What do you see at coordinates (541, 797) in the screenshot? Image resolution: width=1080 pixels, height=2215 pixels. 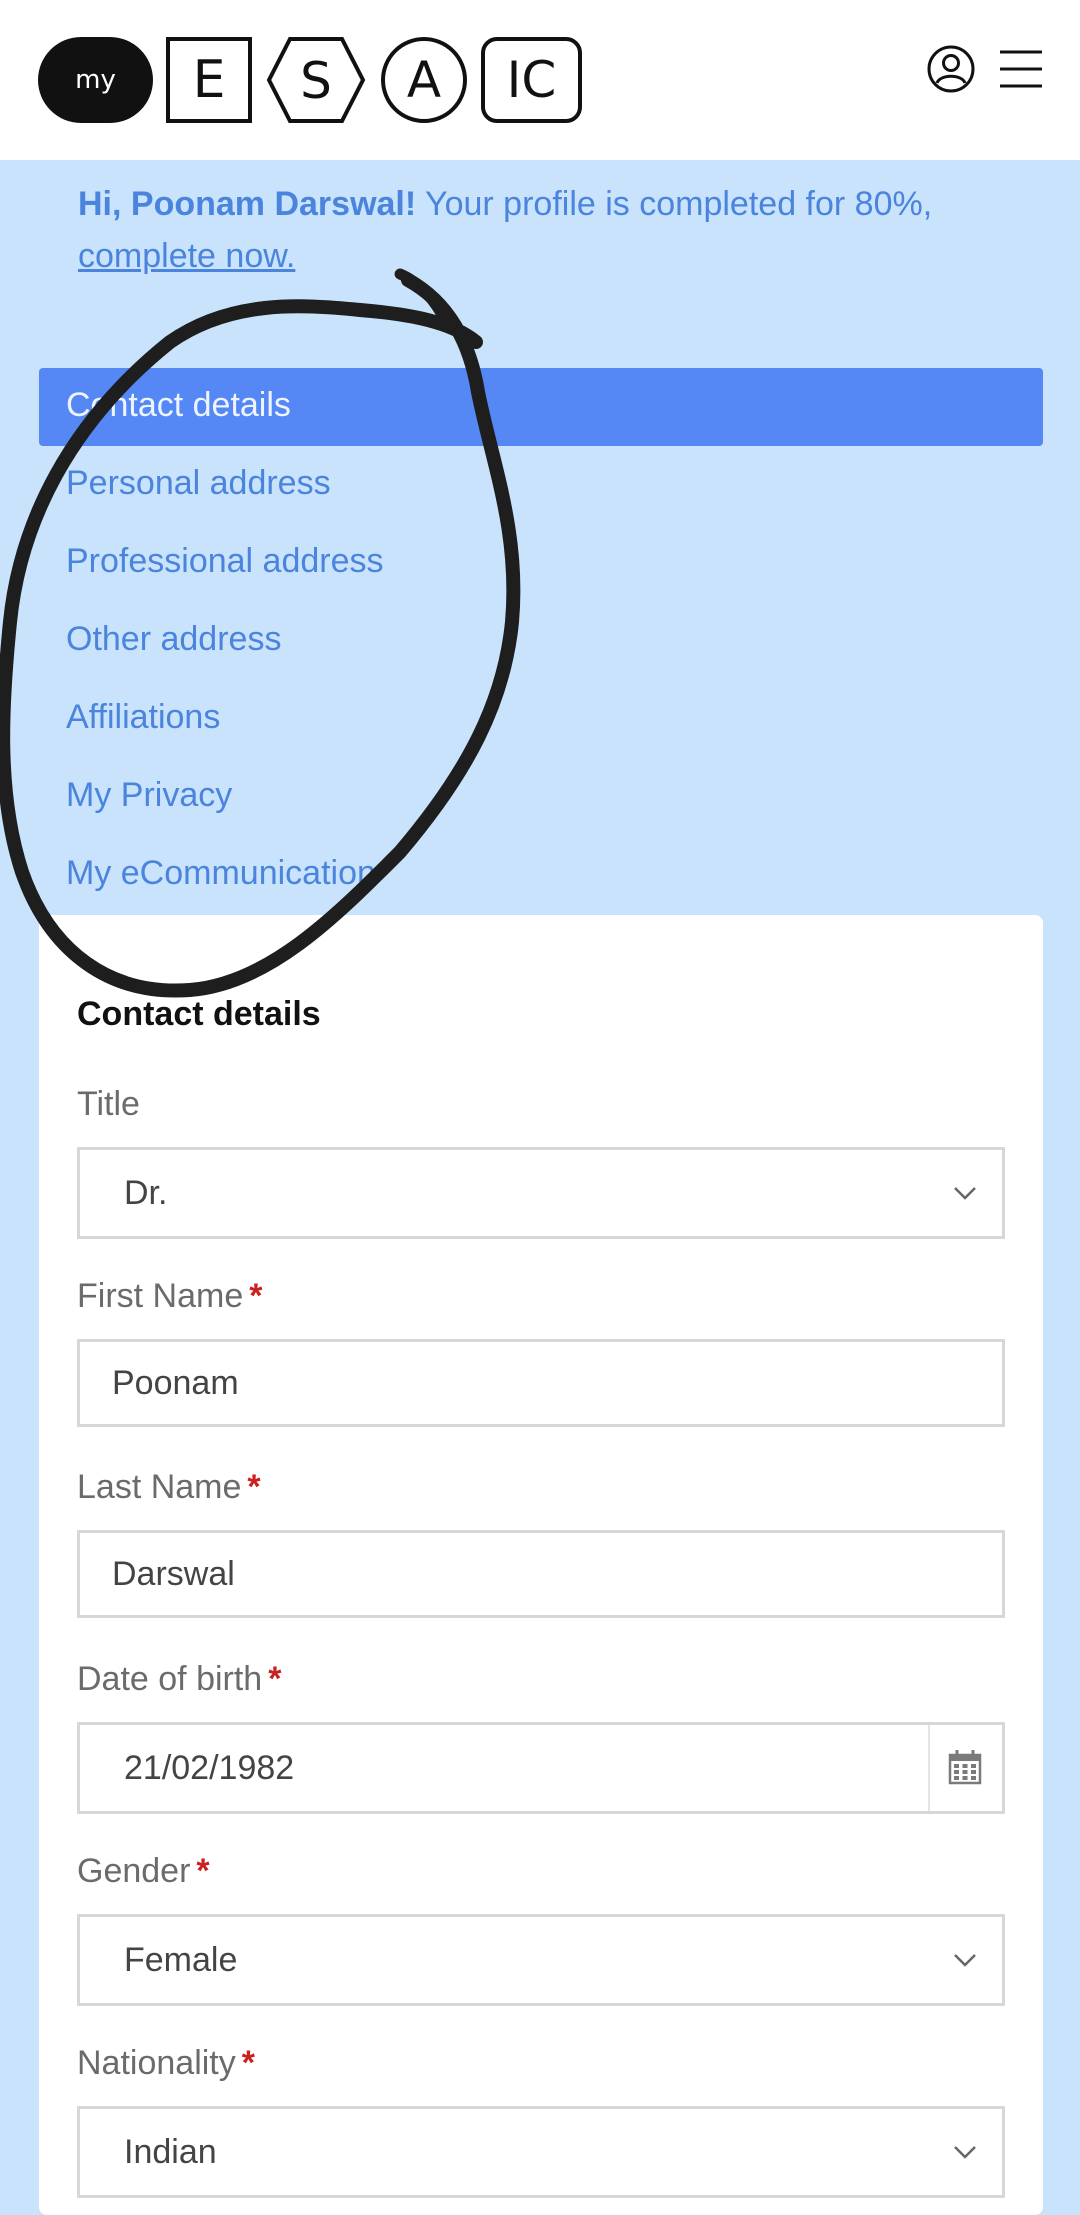 I see `nav-item-my-privacy: My Privacy` at bounding box center [541, 797].